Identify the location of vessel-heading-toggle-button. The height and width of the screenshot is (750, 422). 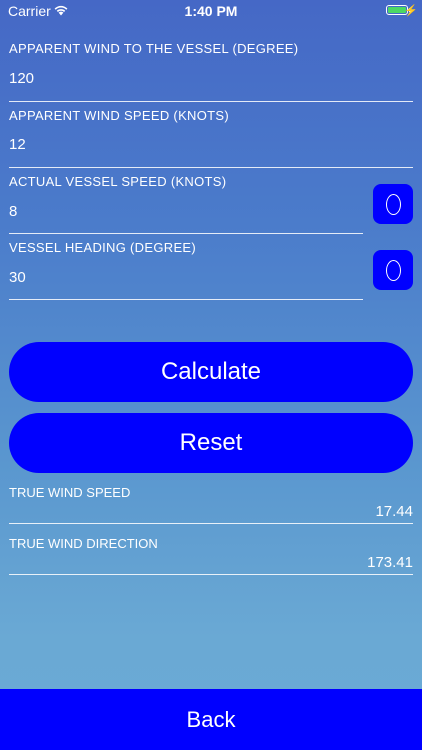
(393, 270).